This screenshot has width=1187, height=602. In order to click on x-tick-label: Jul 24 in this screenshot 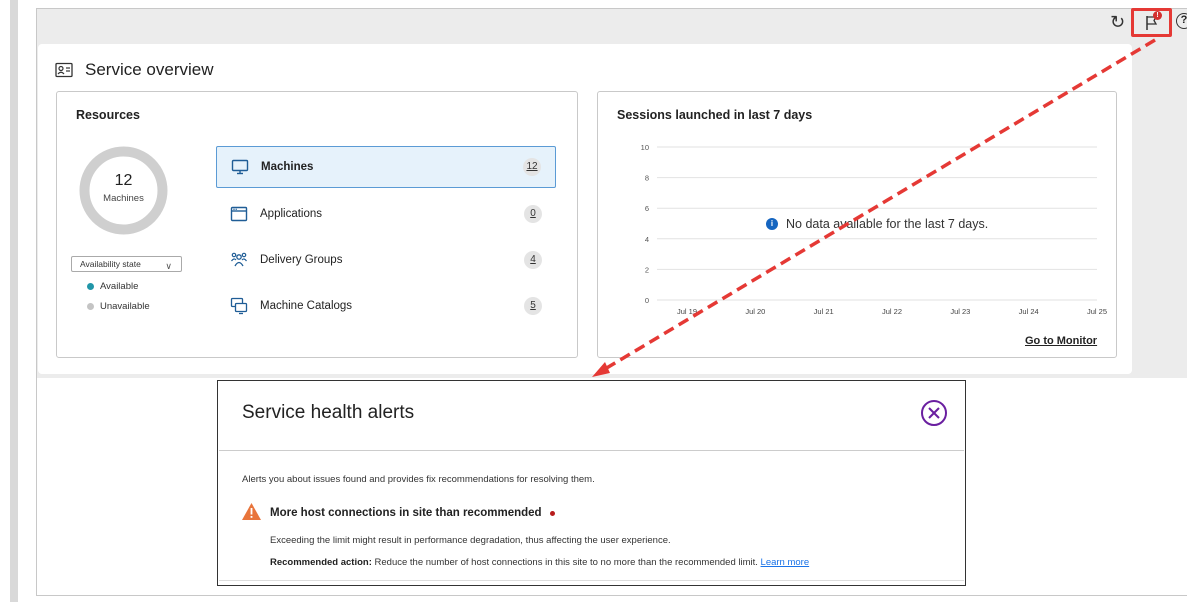, I will do `click(1029, 311)`.